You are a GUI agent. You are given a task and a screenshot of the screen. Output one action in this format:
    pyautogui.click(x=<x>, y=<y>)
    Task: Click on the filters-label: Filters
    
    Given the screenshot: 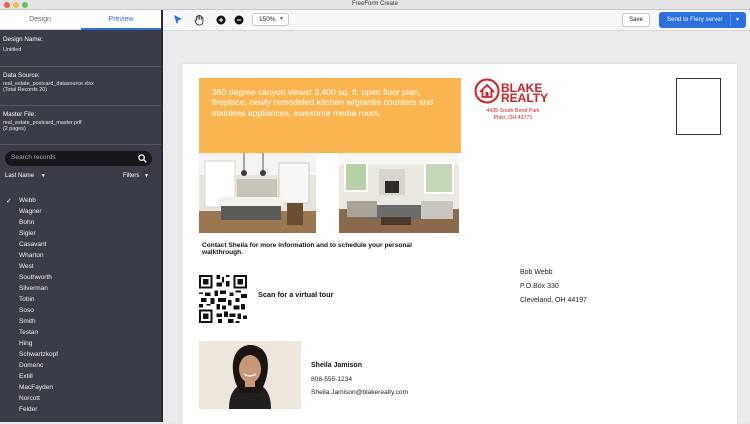 What is the action you would take?
    pyautogui.click(x=131, y=176)
    